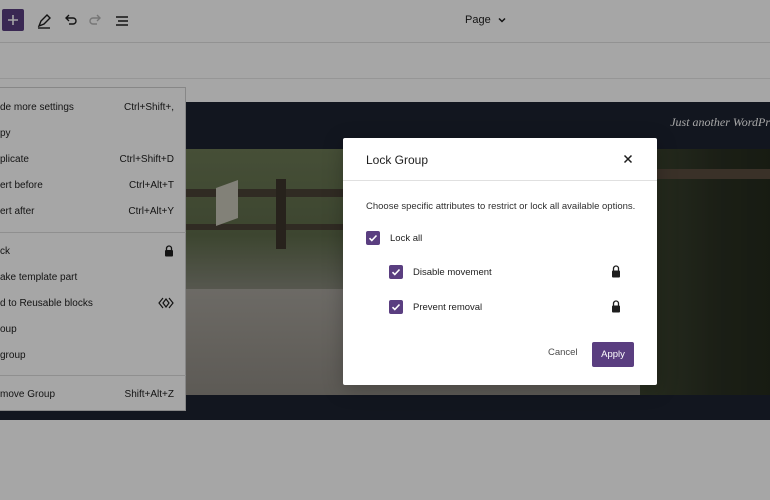 This screenshot has width=770, height=500. What do you see at coordinates (448, 307) in the screenshot?
I see `prevent-removal-label: Prevent removal` at bounding box center [448, 307].